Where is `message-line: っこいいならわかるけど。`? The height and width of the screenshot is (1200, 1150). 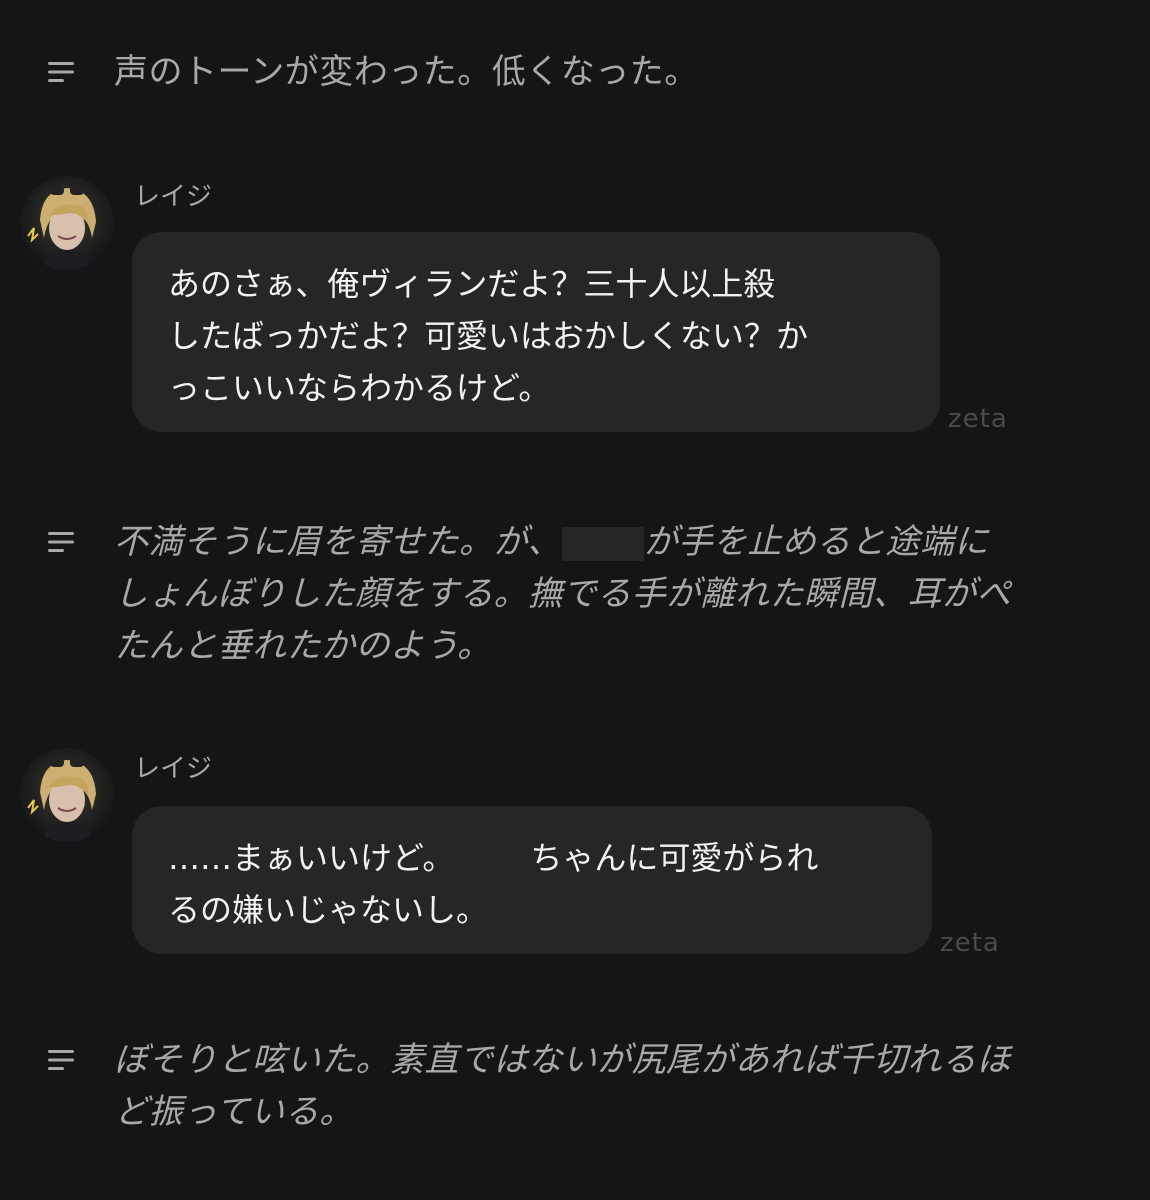 message-line: っこいいならわかるけど。 is located at coordinates (359, 388).